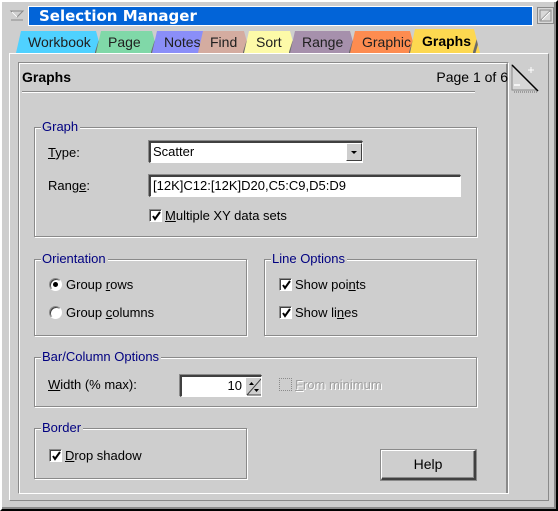 This screenshot has width=558, height=511. Describe the element at coordinates (280, 16) in the screenshot. I see `title-bar: Selection Manager` at that location.